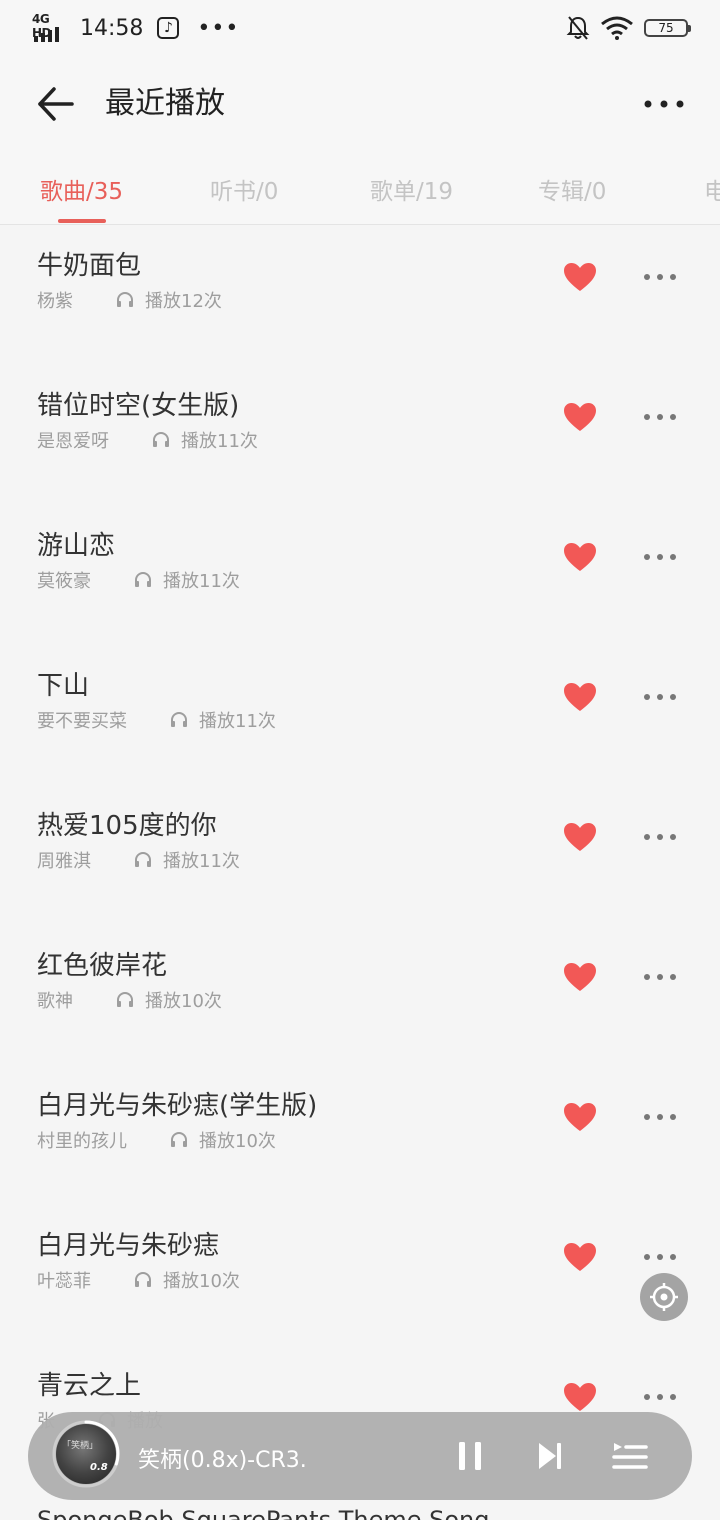 The image size is (720, 1520). I want to click on song-meta: 是恩爱呀 播放11次, so click(147, 440).